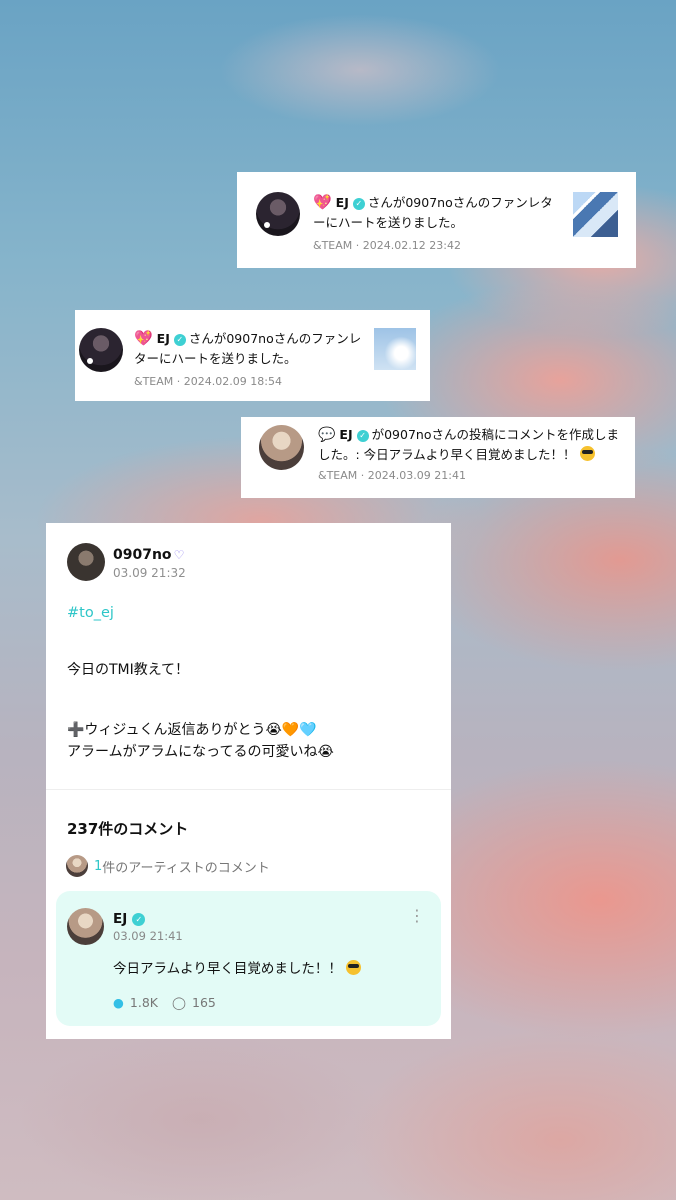 Image resolution: width=676 pixels, height=1200 pixels. Describe the element at coordinates (128, 829) in the screenshot. I see `comments-title: 237件のコメント` at that location.